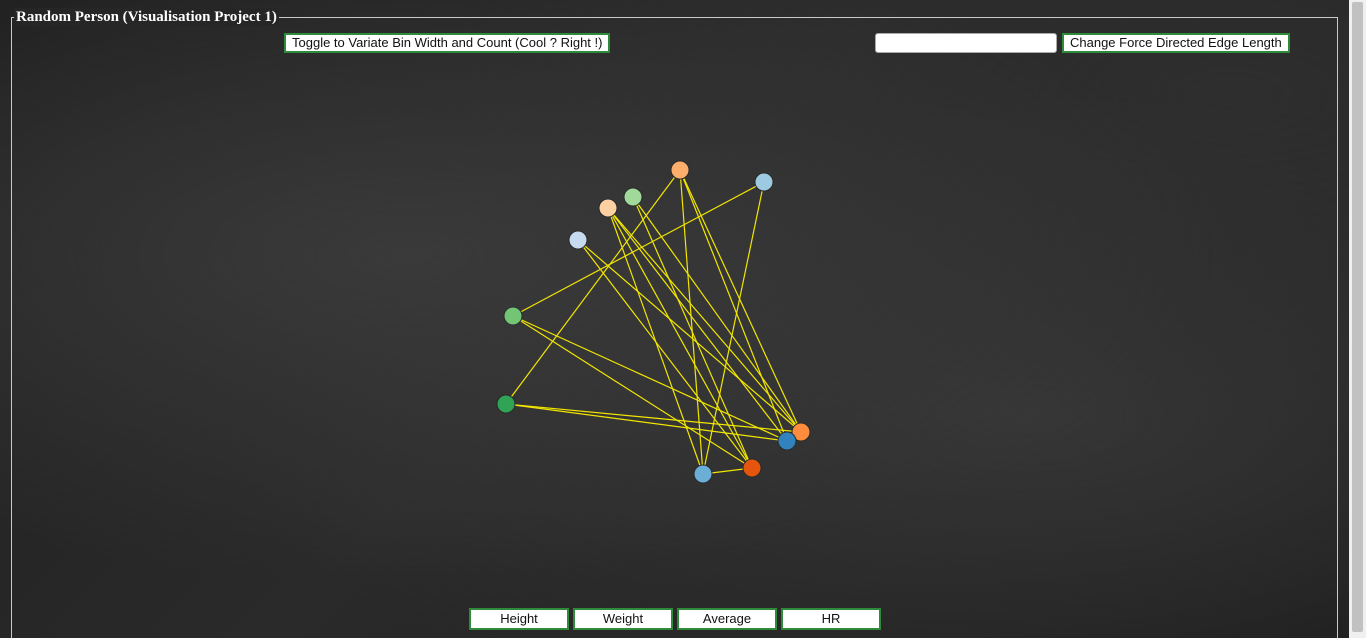 The height and width of the screenshot is (638, 1366). I want to click on graph-edges, so click(653, 322).